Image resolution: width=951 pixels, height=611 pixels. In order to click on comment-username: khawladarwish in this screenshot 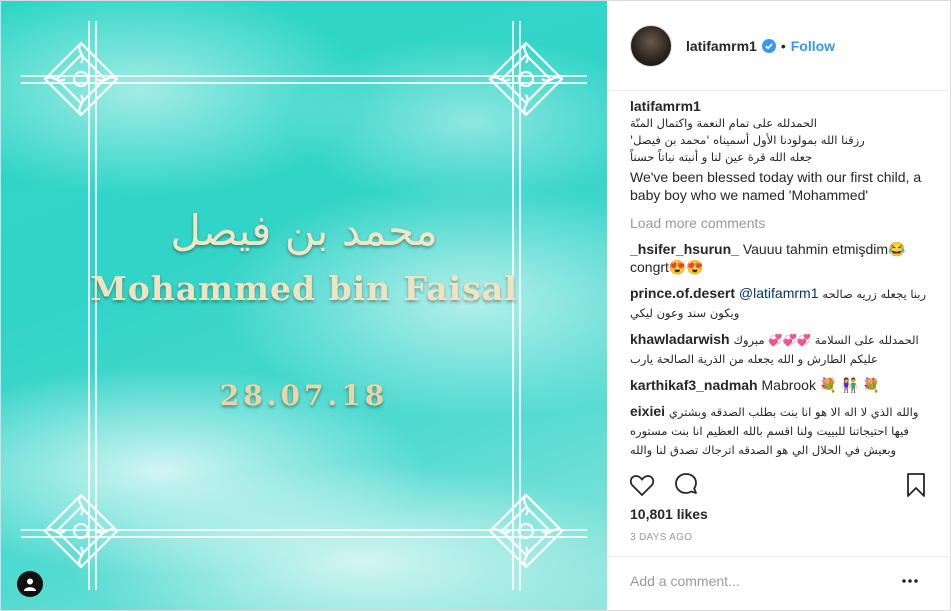, I will do `click(680, 339)`.